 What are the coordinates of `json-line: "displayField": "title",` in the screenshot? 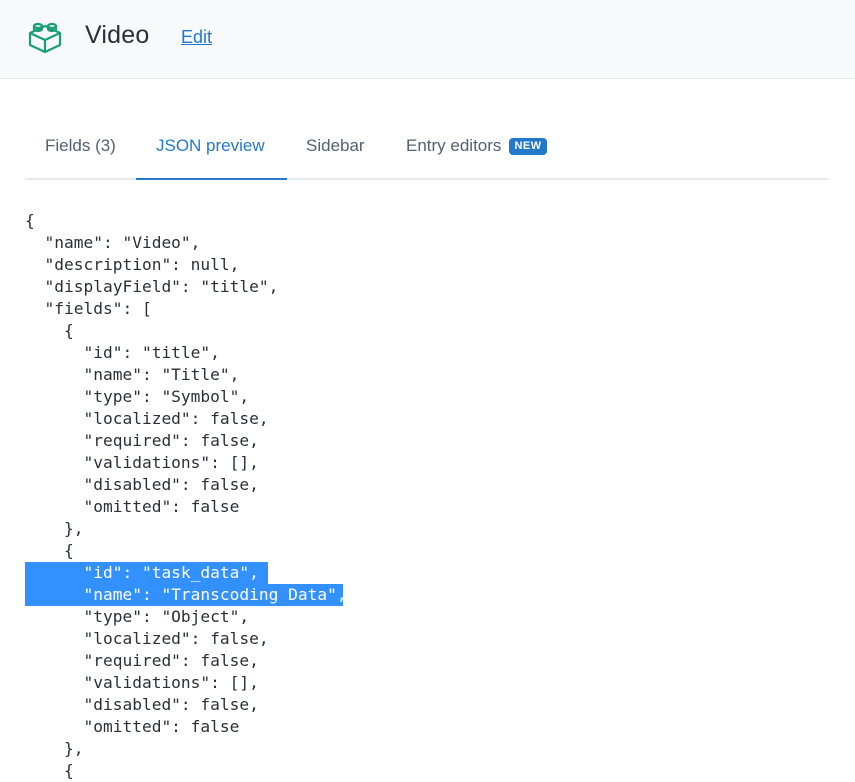 It's located at (152, 286).